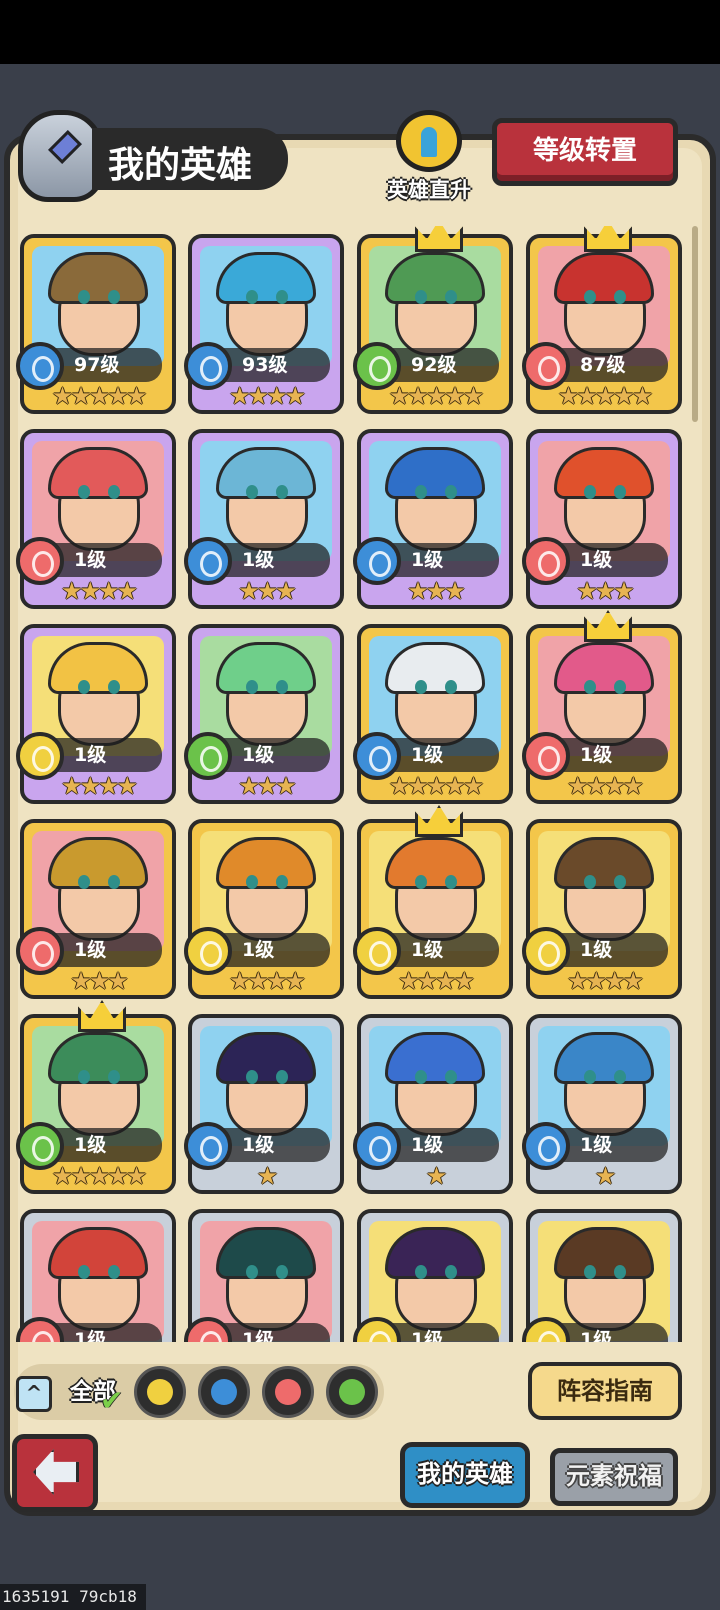  I want to click on hero-card: 92级 ★★★★★, so click(433, 320).